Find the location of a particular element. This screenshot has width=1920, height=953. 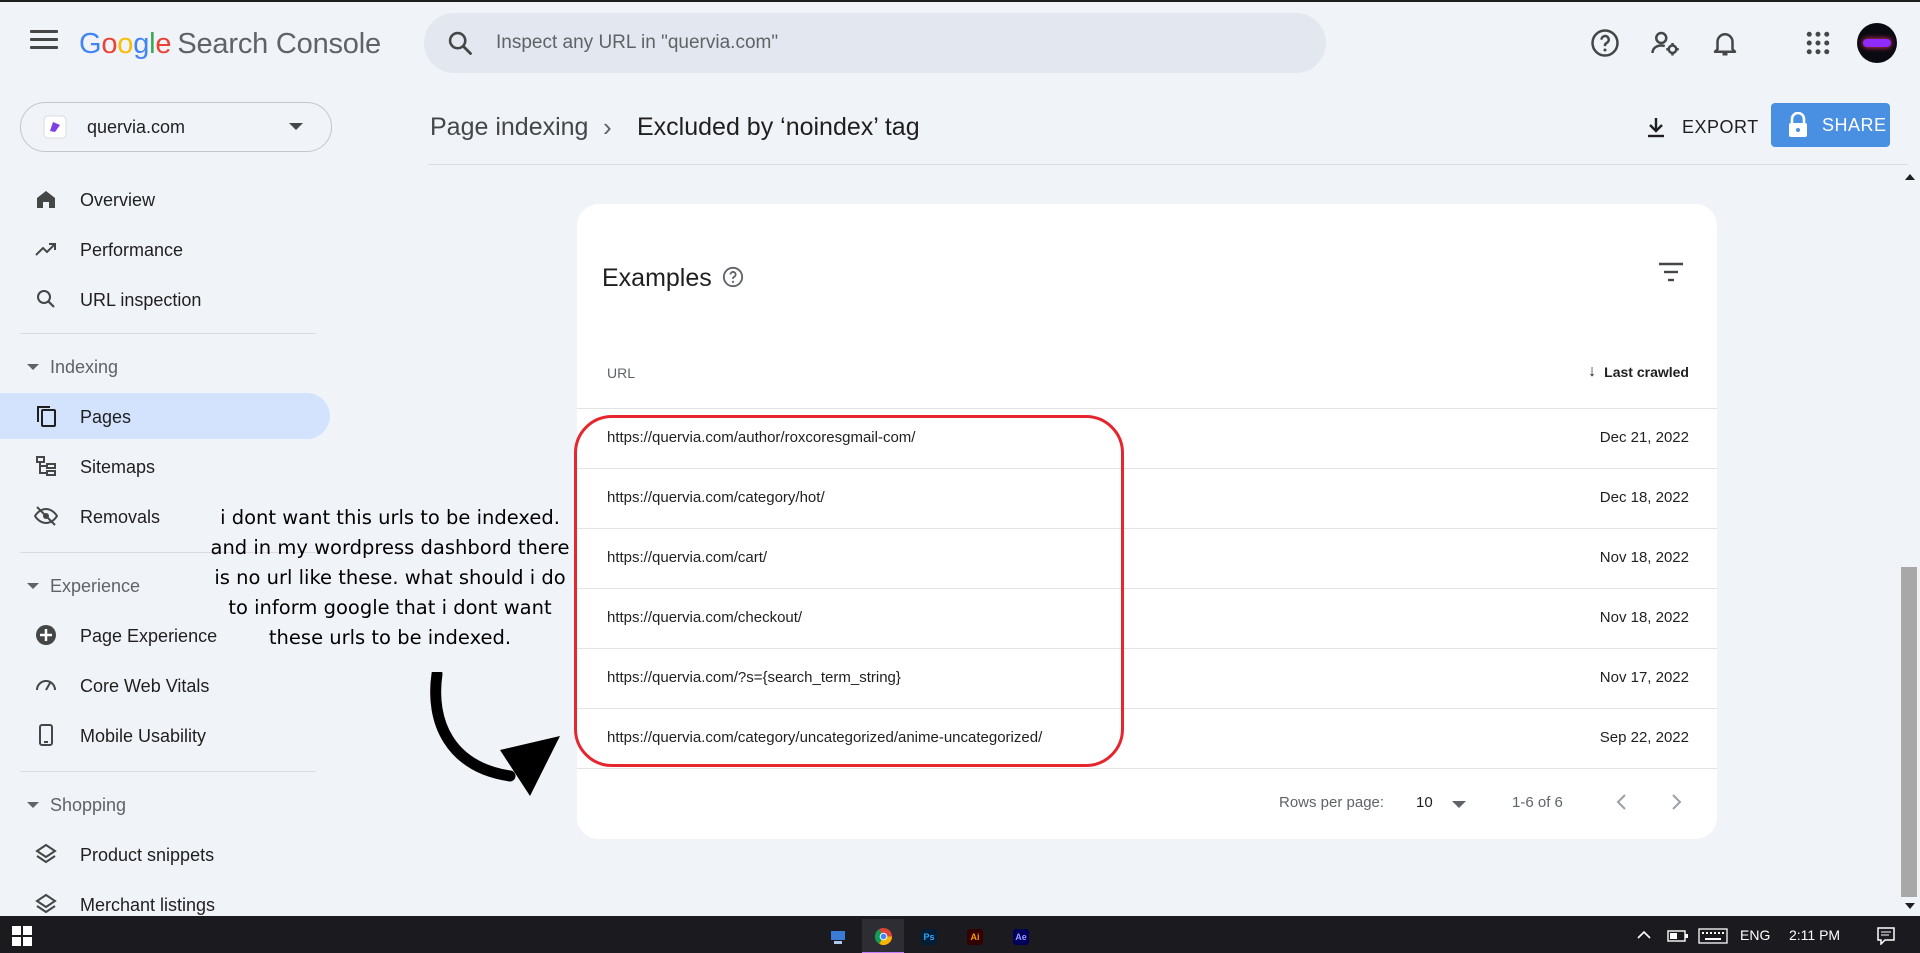

row-date: Dec 18, 2022 is located at coordinates (1644, 497).